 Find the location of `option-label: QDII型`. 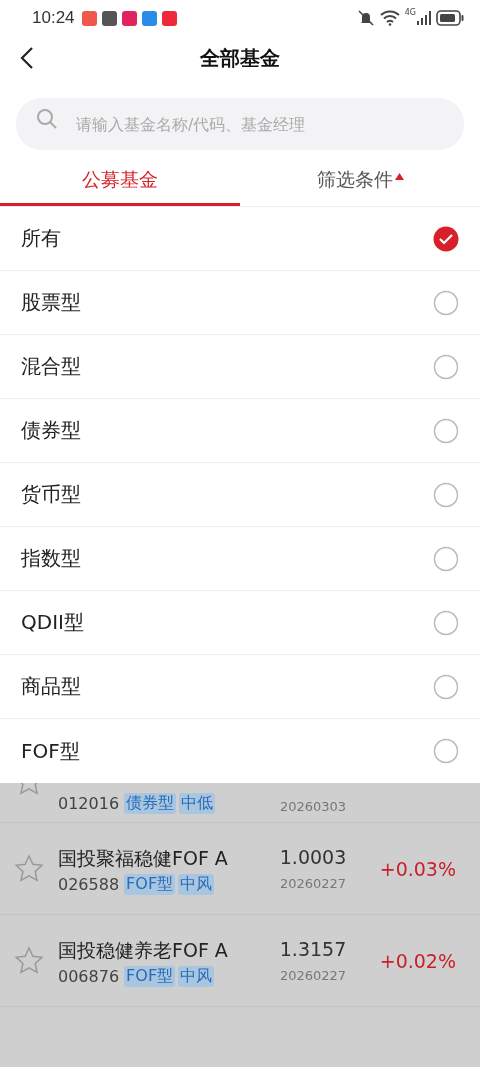

option-label: QDII型 is located at coordinates (52, 622).